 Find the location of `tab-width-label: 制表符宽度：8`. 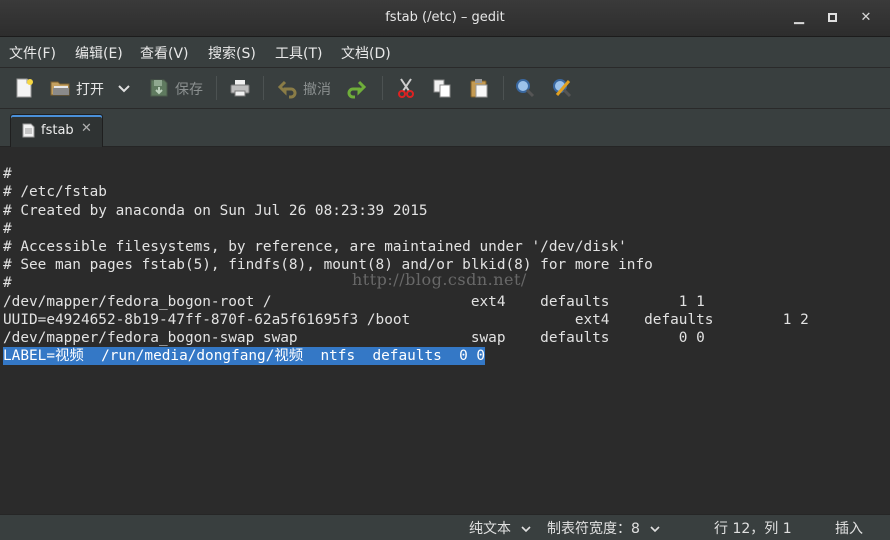

tab-width-label: 制表符宽度：8 is located at coordinates (593, 529).